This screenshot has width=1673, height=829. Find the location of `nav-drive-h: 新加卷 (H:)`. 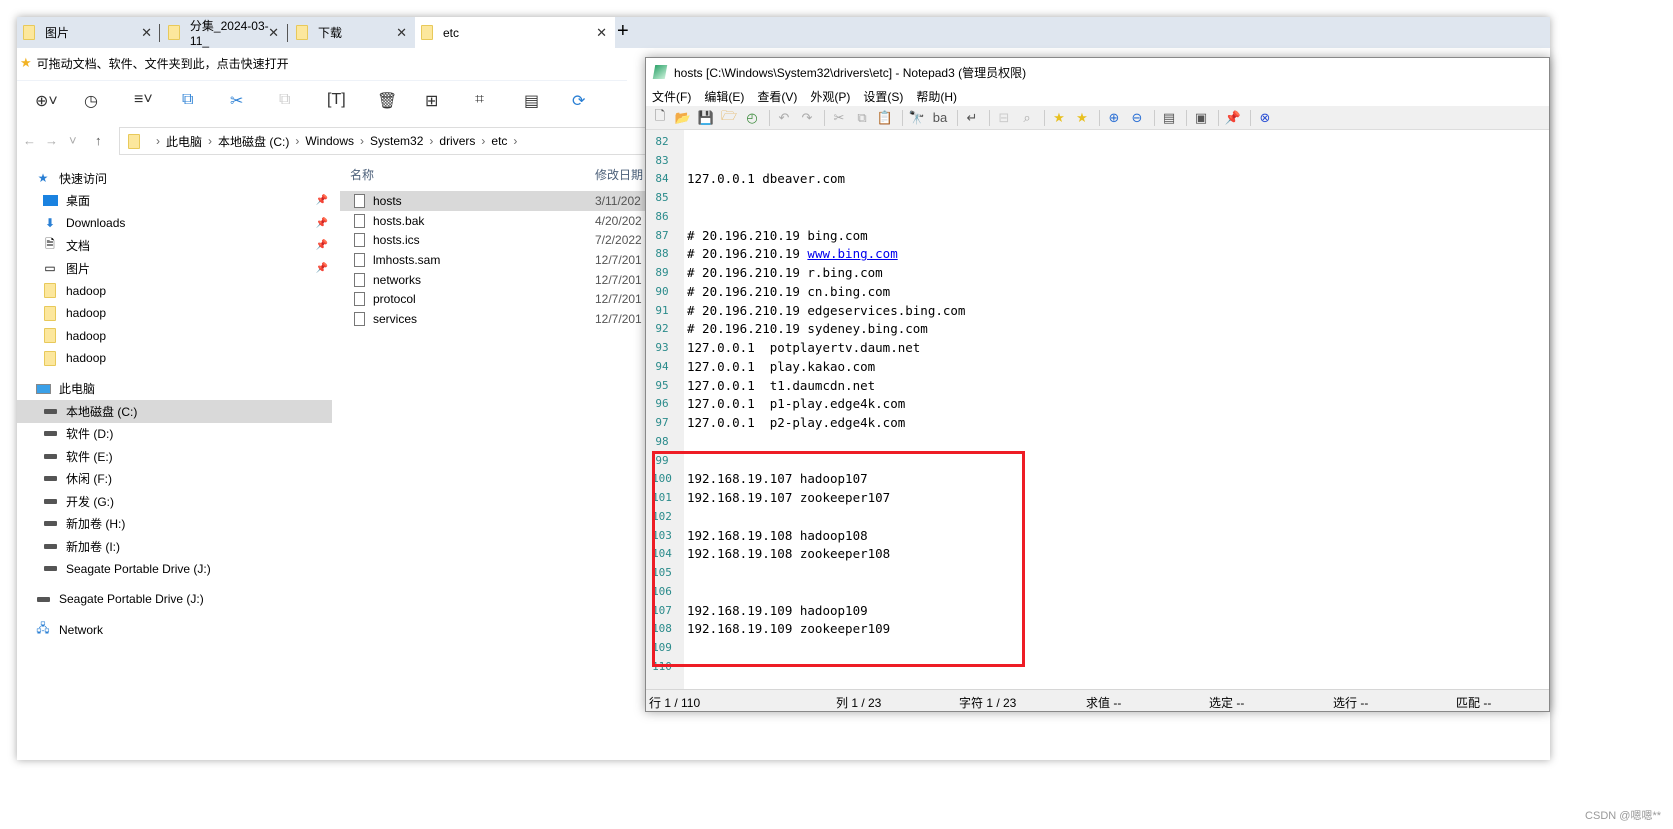

nav-drive-h: 新加卷 (H:) is located at coordinates (174, 524).